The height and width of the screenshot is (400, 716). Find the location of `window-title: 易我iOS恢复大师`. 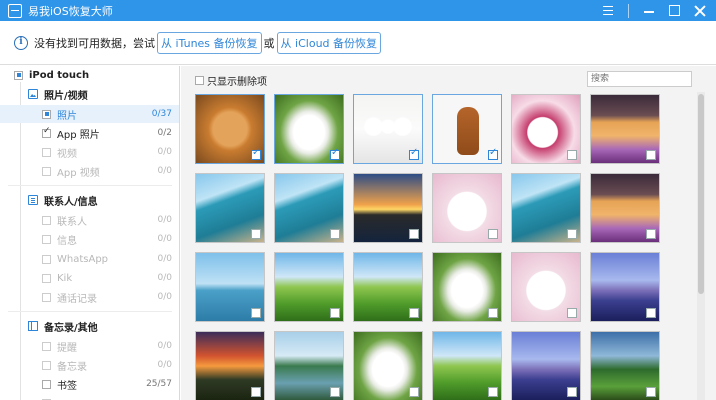

window-title: 易我iOS恢复大师 is located at coordinates (70, 11).